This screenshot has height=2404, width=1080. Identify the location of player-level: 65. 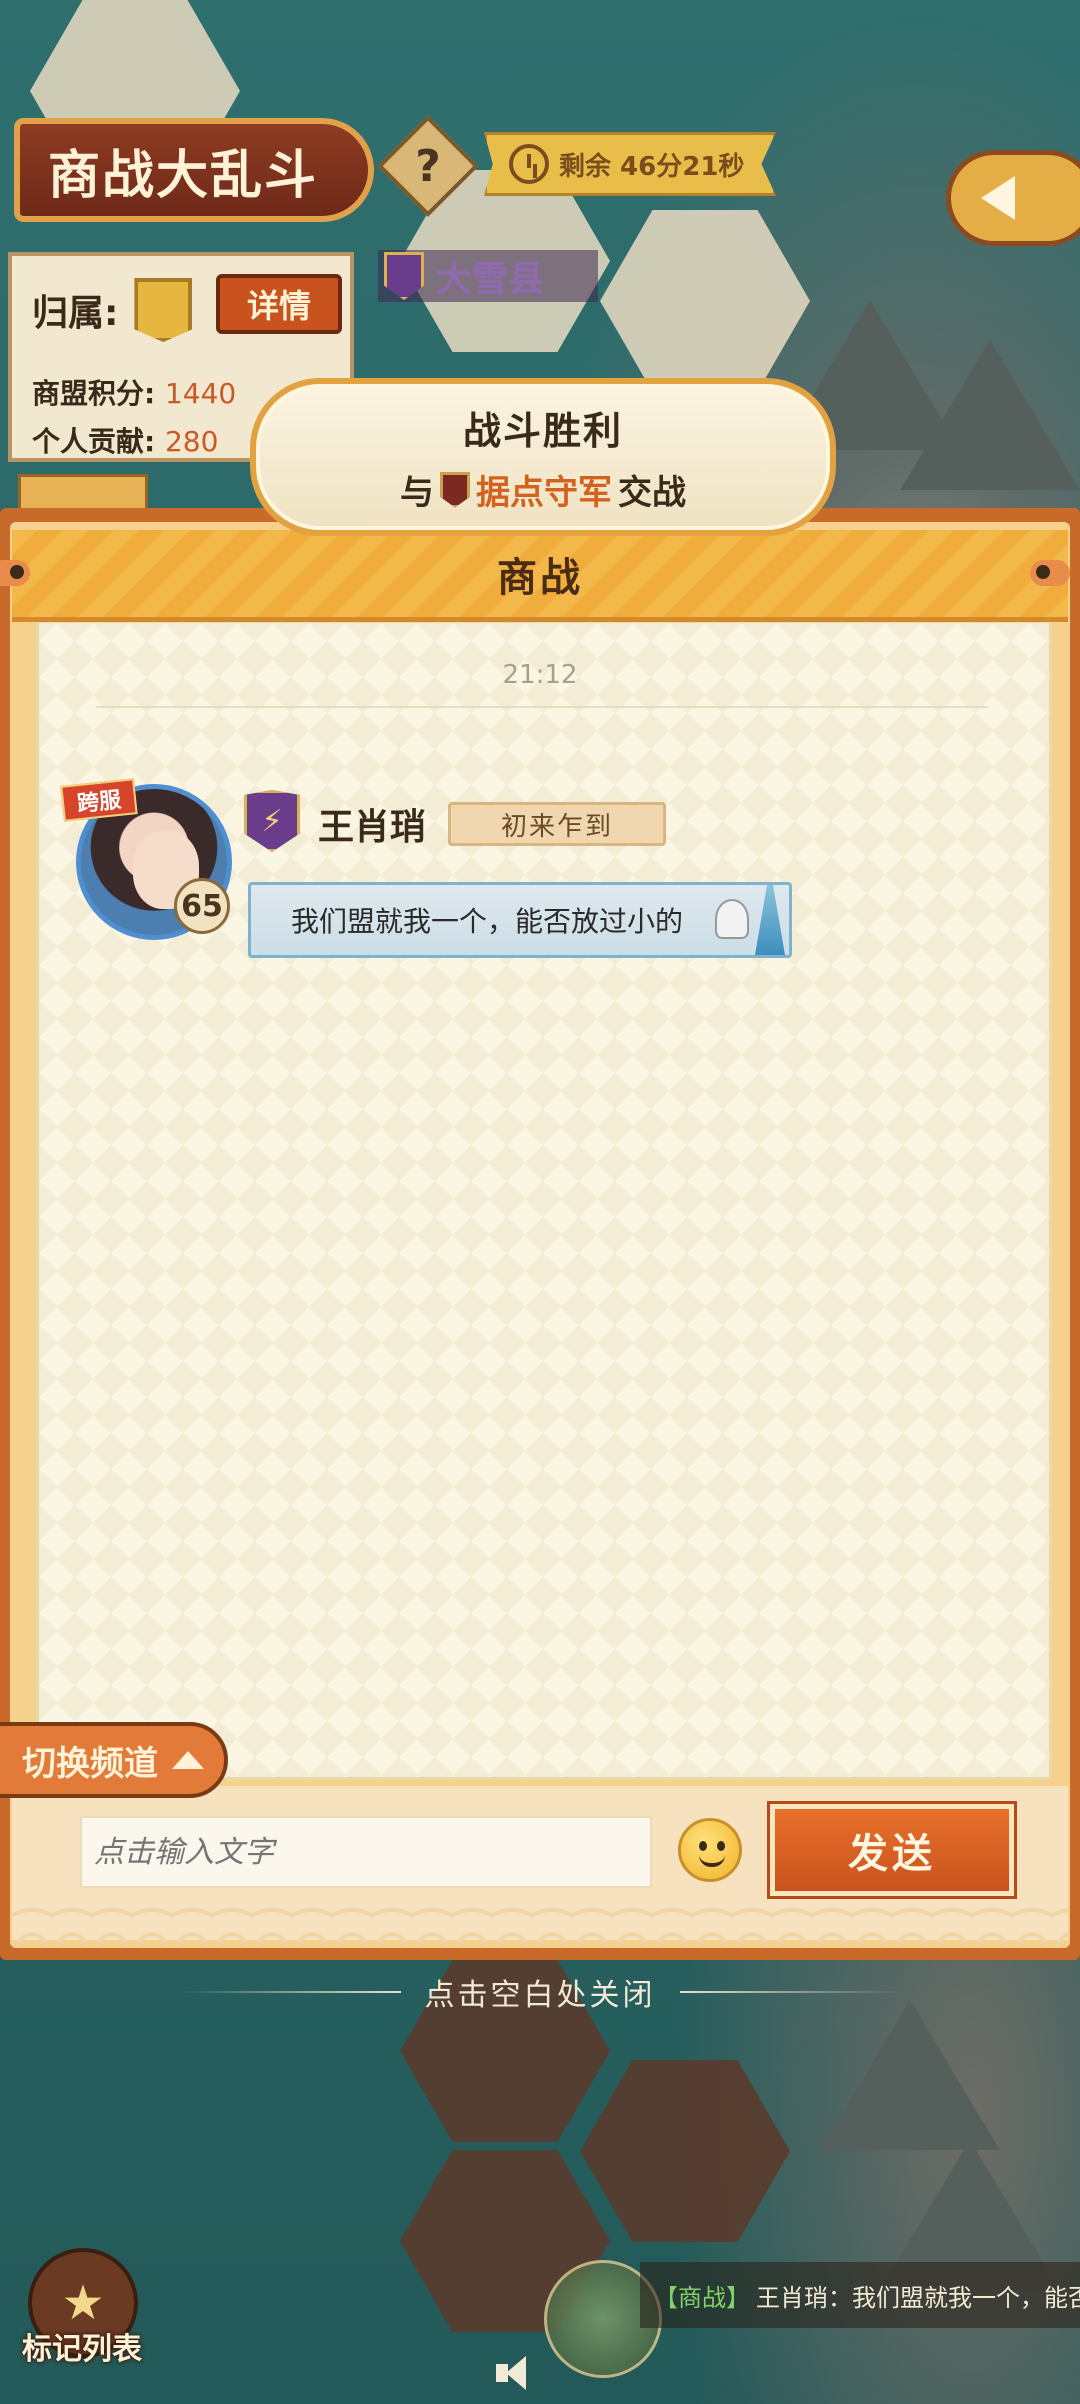
(202, 906).